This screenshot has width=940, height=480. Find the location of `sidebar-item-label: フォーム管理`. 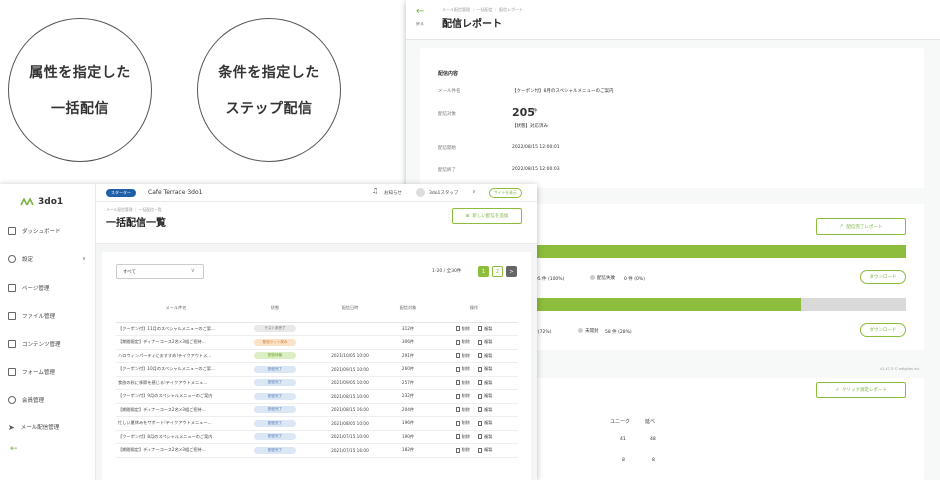

sidebar-item-label: フォーム管理 is located at coordinates (38, 373).